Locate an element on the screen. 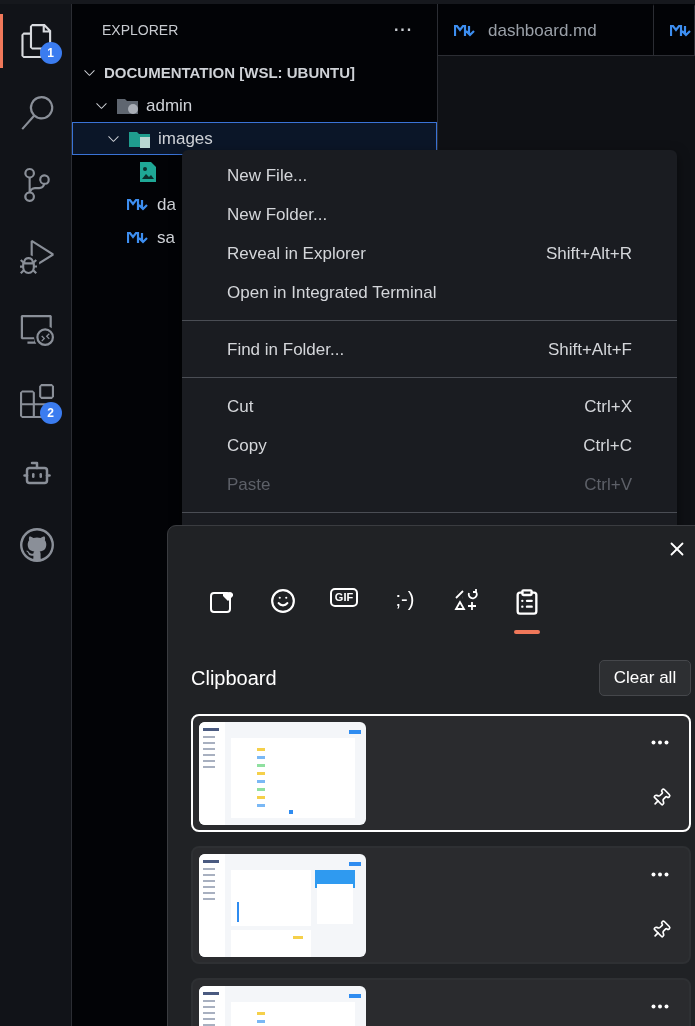  sidebar-title: EXPLORER is located at coordinates (140, 30).